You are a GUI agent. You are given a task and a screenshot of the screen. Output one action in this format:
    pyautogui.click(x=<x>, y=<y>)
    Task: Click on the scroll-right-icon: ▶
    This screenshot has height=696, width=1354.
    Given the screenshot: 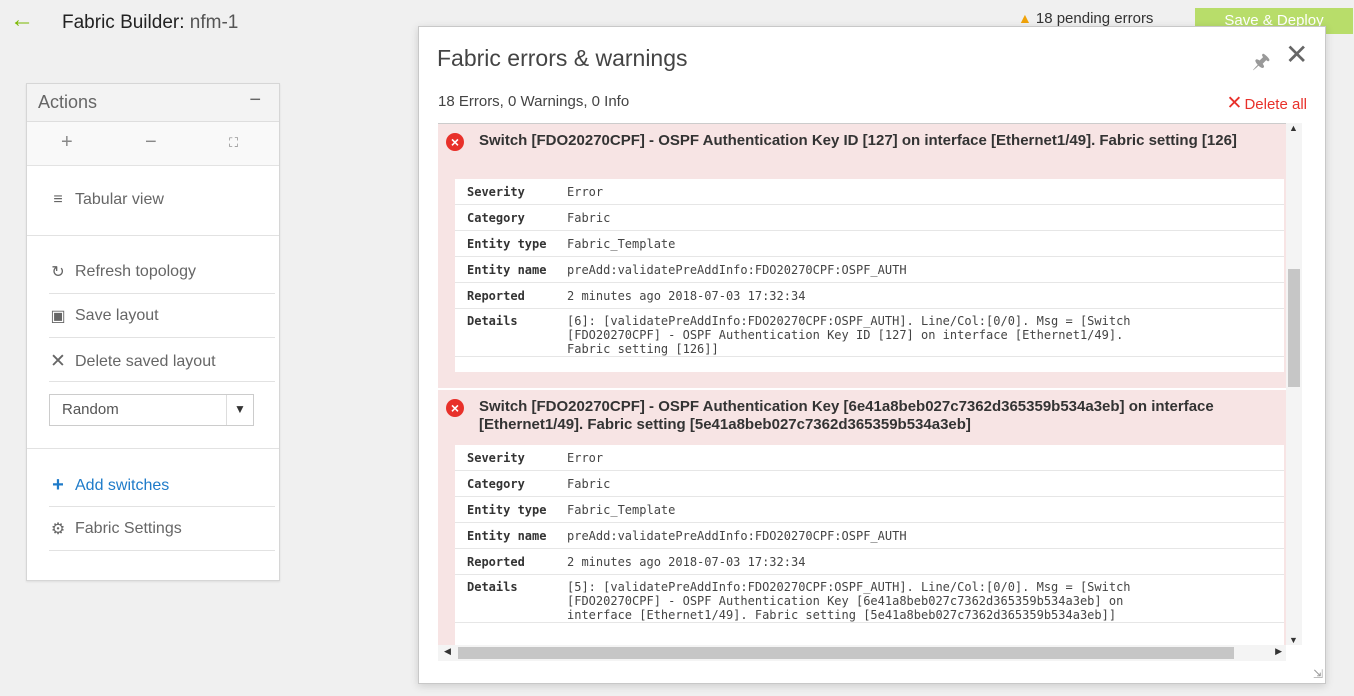 What is the action you would take?
    pyautogui.click(x=1278, y=651)
    